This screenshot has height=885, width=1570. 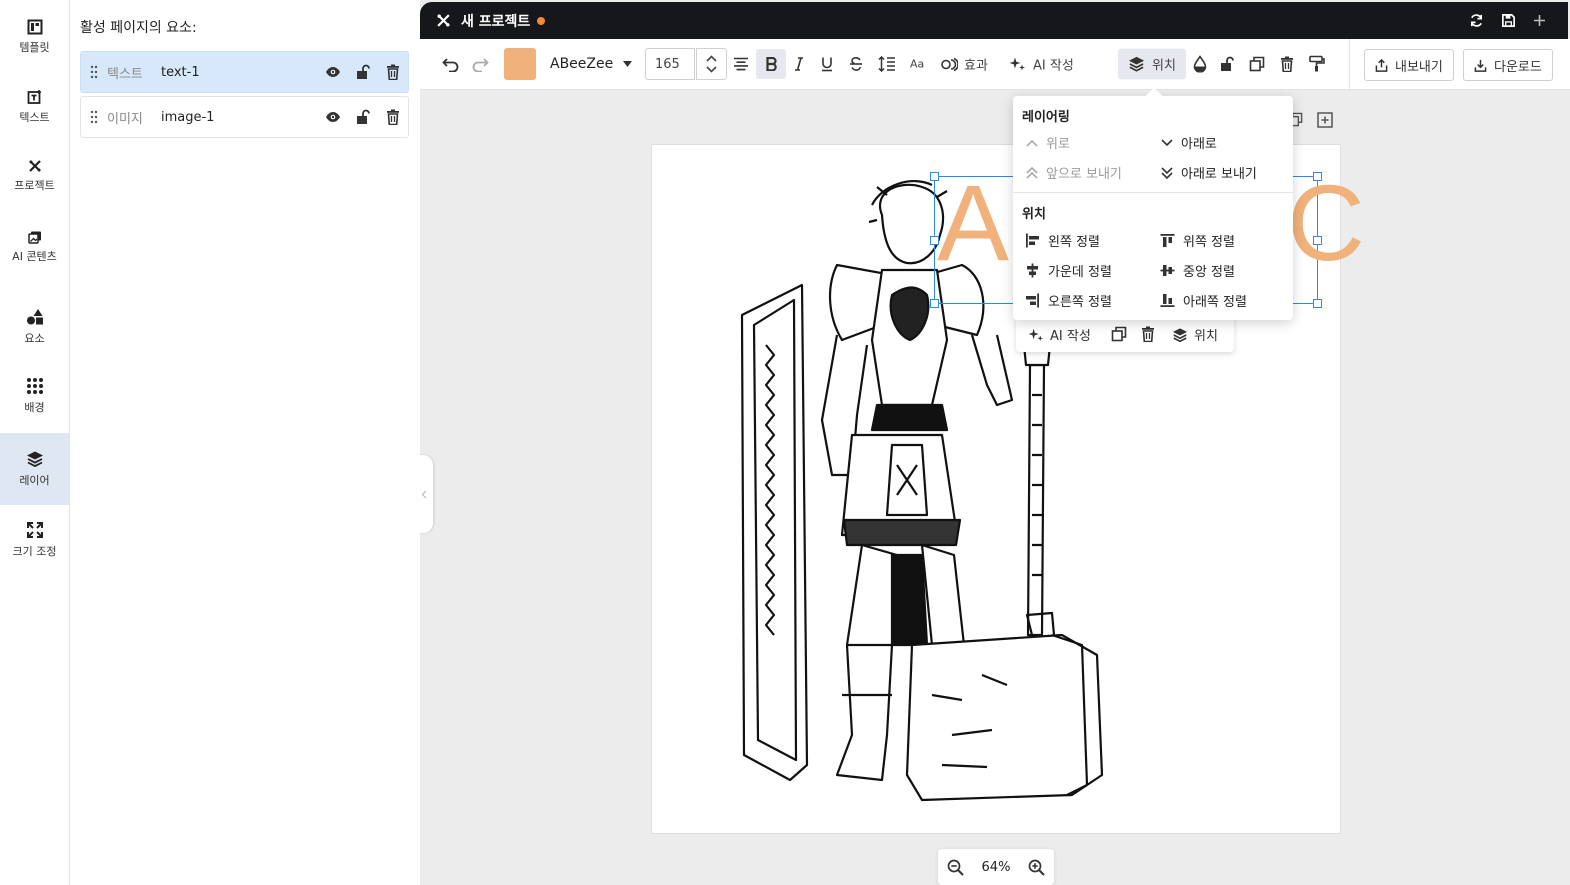 I want to click on align-right-label: 오른쪽 정렬, so click(x=1080, y=302).